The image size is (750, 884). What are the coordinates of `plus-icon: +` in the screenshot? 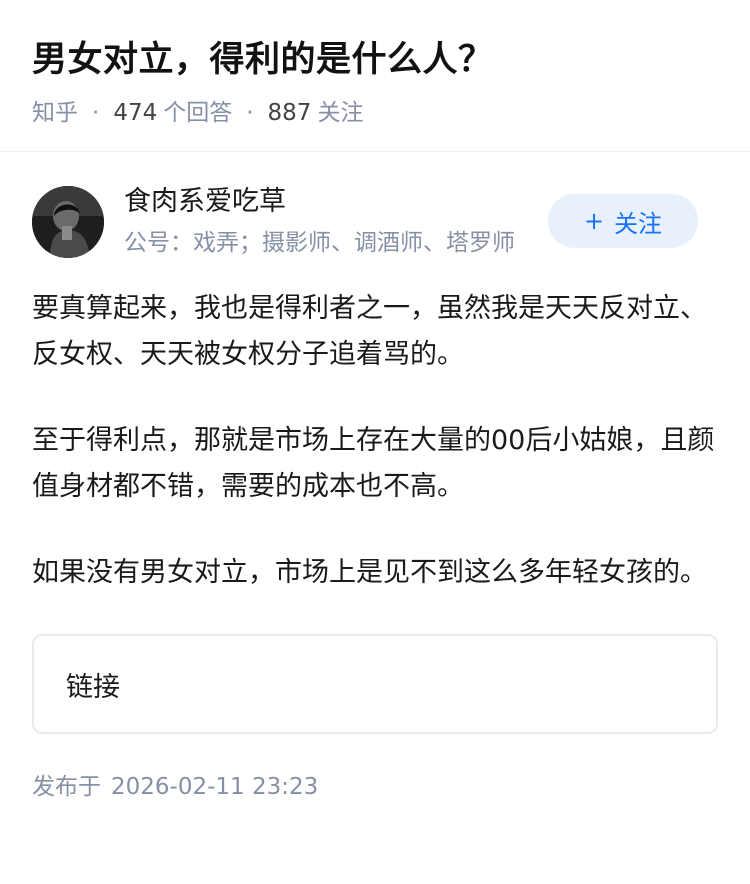 It's located at (594, 221).